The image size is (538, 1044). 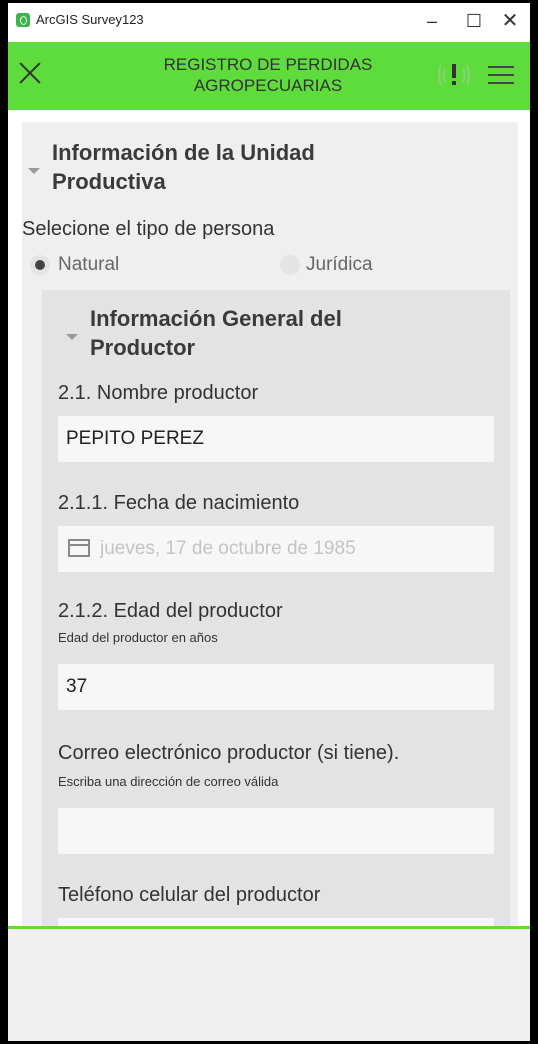 What do you see at coordinates (183, 167) in the screenshot?
I see `group-title-unidad: Información de la Unidad Productiva` at bounding box center [183, 167].